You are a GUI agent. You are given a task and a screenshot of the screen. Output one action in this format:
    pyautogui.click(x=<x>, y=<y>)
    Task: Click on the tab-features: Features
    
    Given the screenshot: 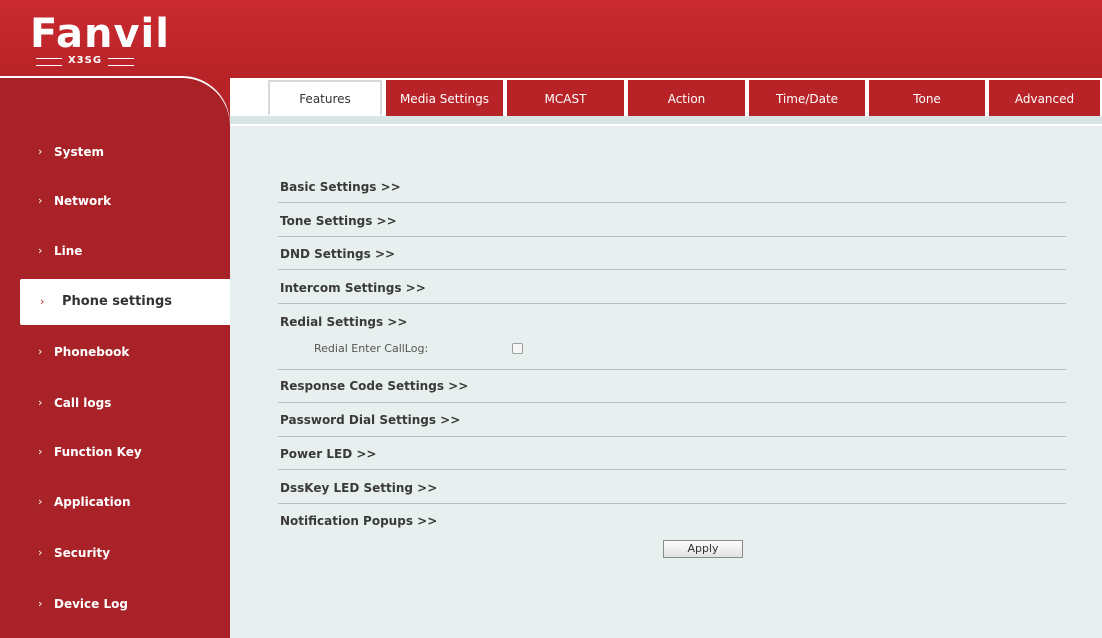 What is the action you would take?
    pyautogui.click(x=325, y=98)
    